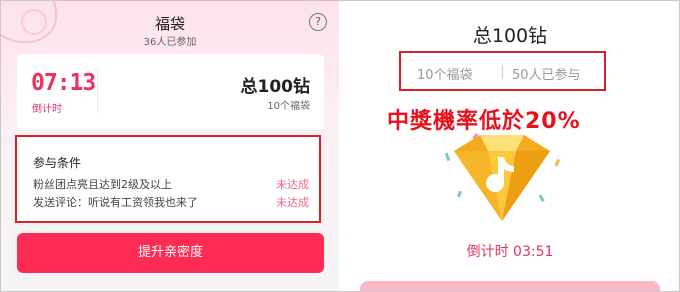  I want to click on separator, so click(502, 72).